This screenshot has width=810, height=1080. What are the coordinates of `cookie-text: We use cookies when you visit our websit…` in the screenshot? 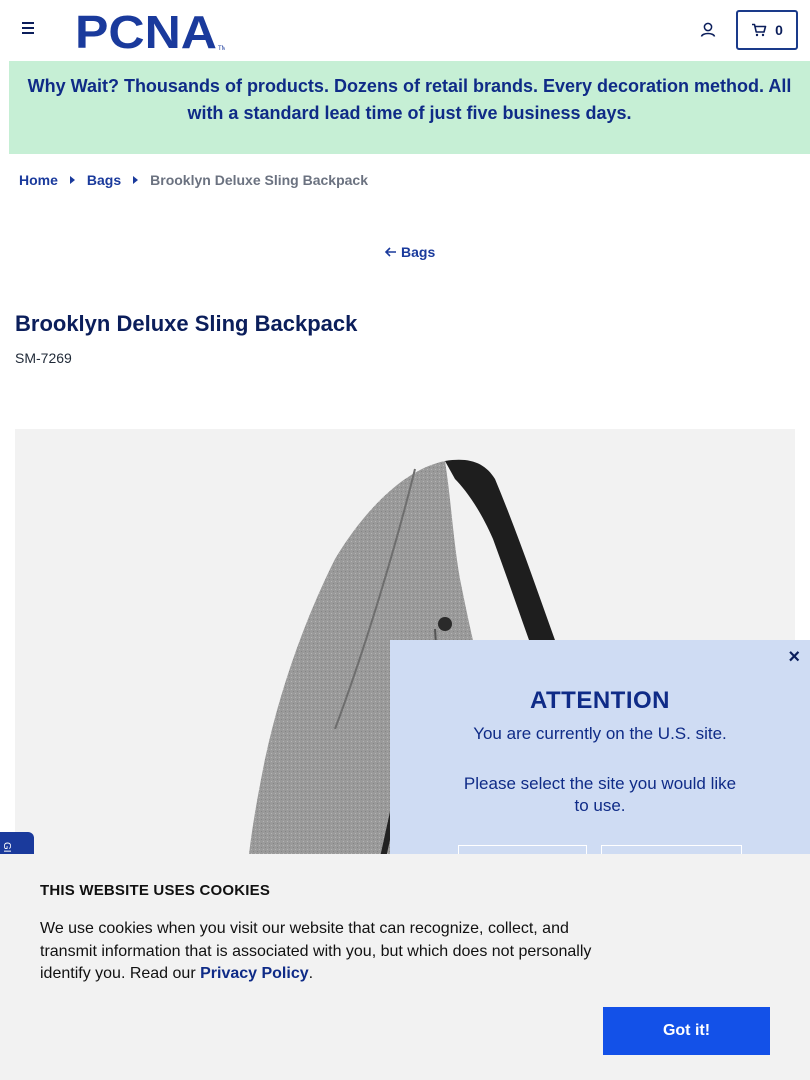 It's located at (320, 952).